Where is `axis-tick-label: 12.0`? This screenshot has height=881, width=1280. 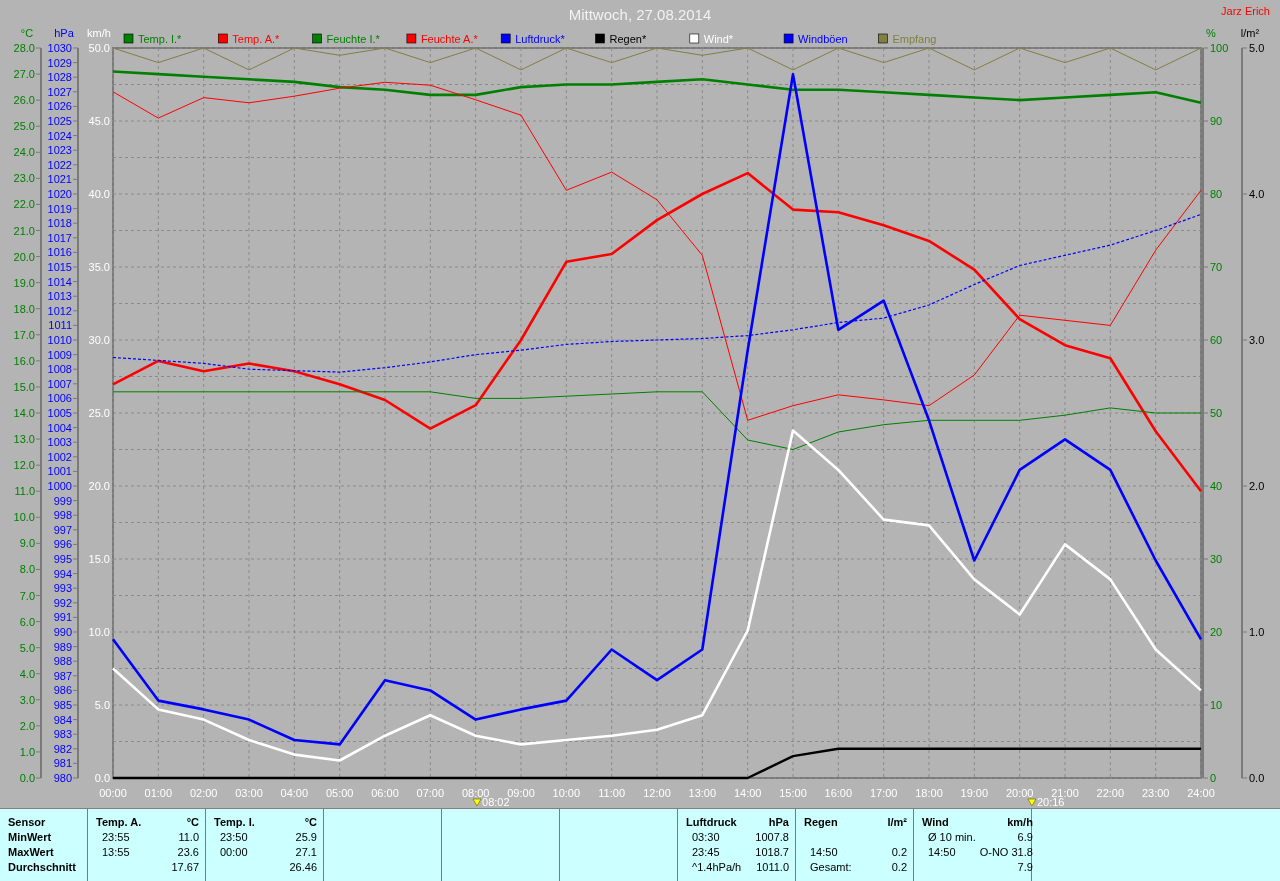
axis-tick-label: 12.0 is located at coordinates (24, 465).